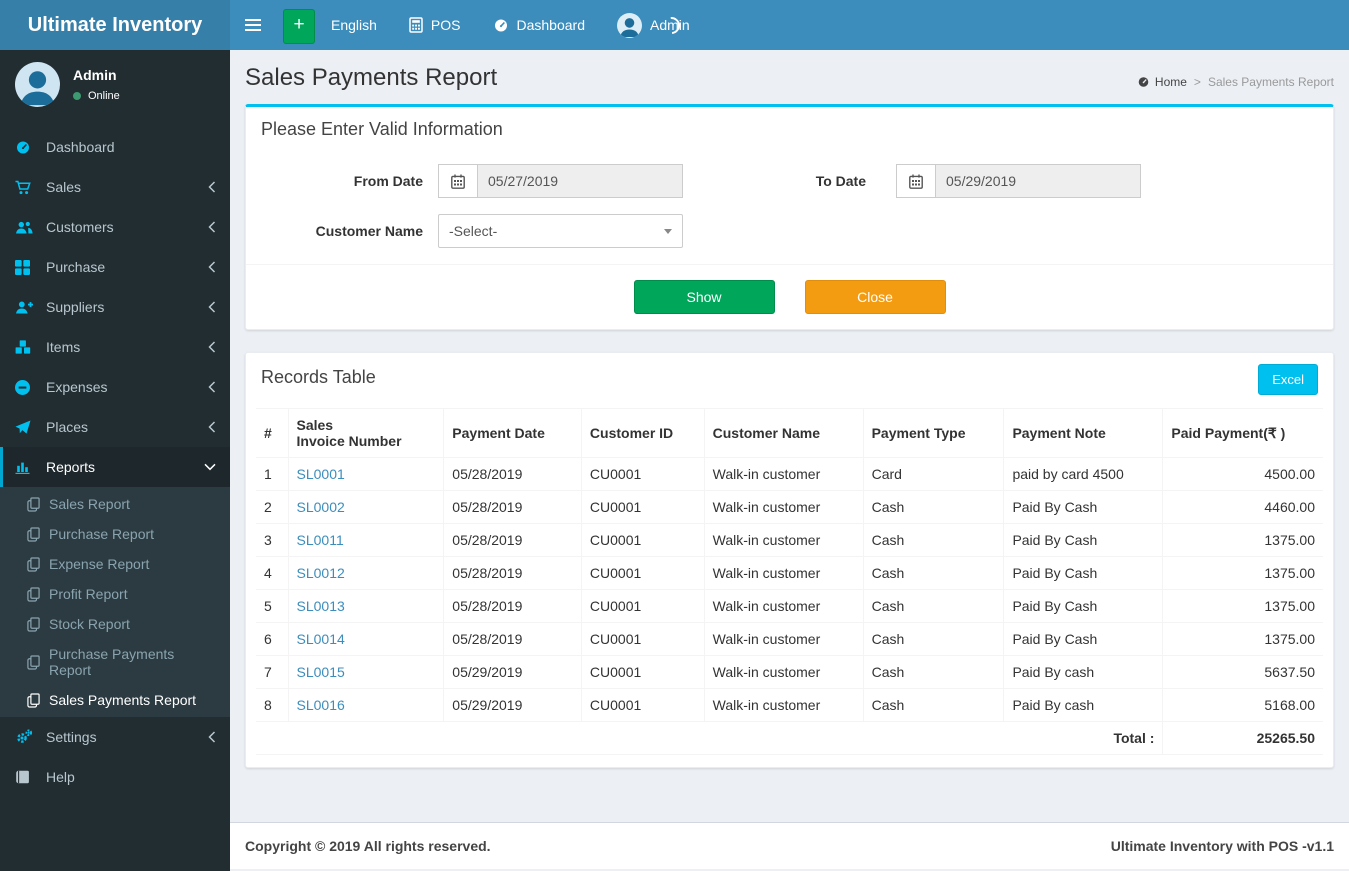 This screenshot has height=871, width=1349. Describe the element at coordinates (321, 573) in the screenshot. I see `invoice-link: SL0012` at that location.